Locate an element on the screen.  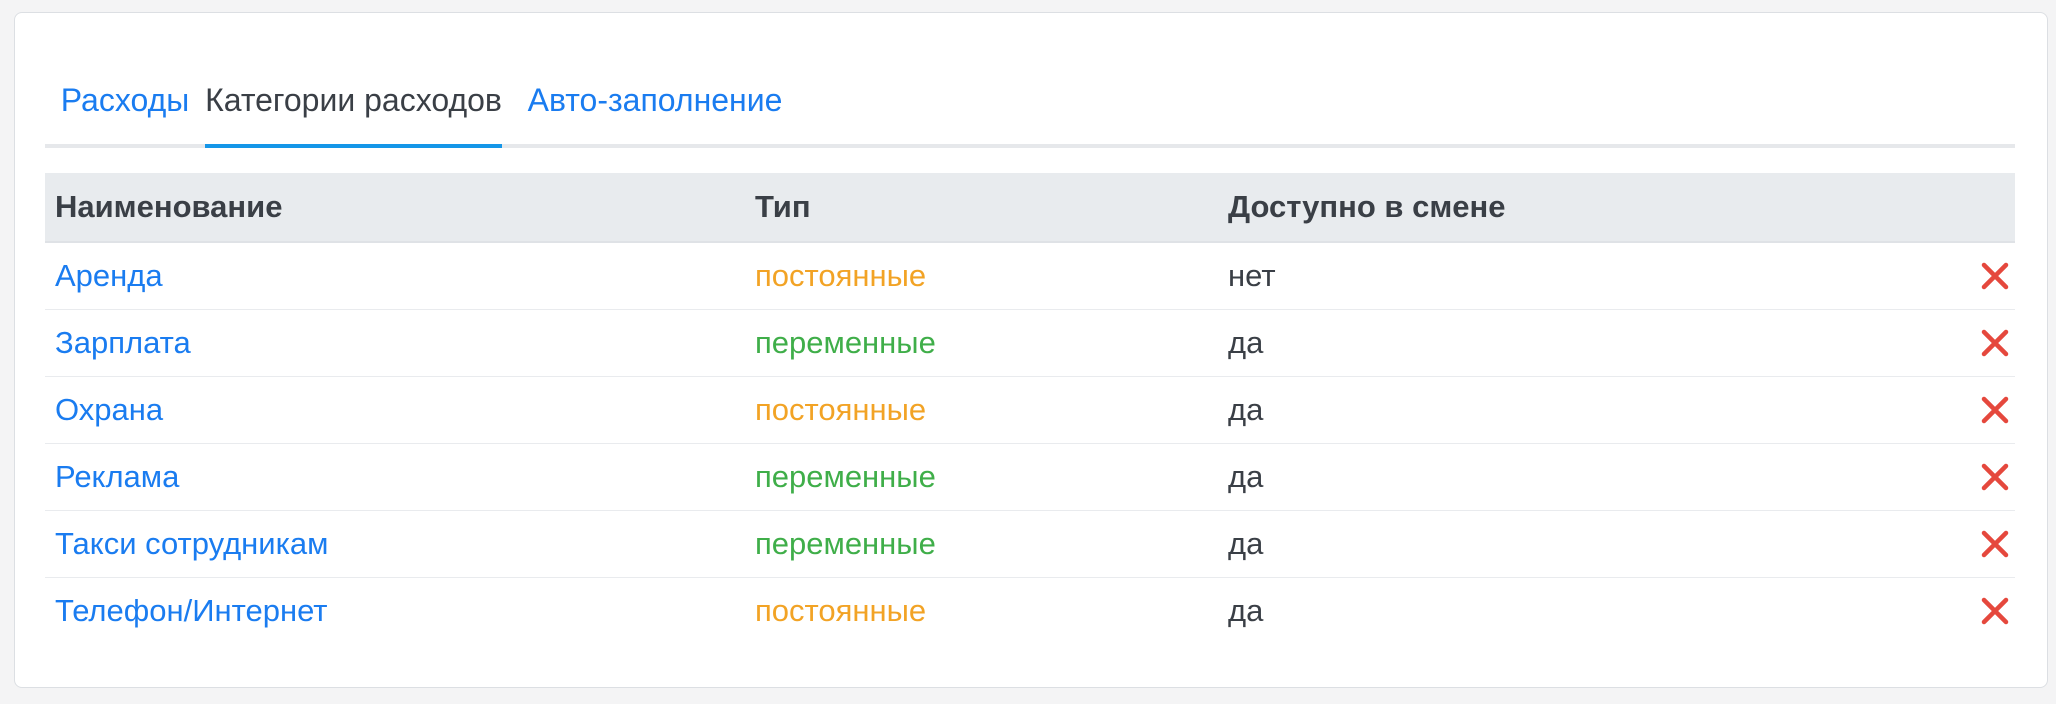
column-header-type: Тип is located at coordinates (783, 206).